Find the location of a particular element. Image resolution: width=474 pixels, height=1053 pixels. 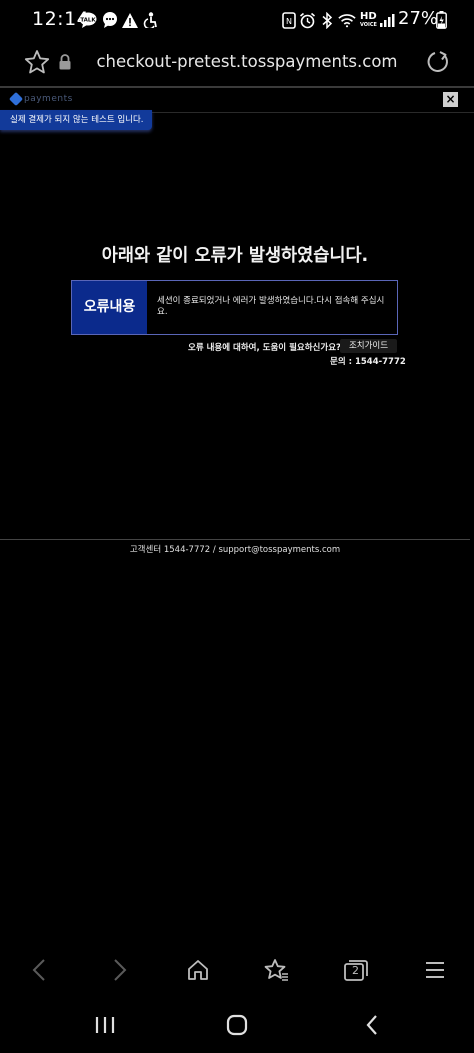

voice-label: VOICE is located at coordinates (368, 25).